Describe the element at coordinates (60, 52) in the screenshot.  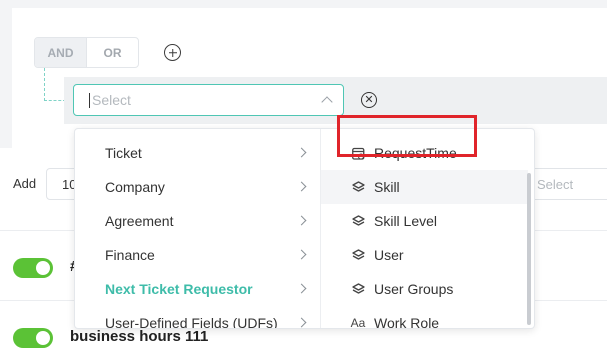
I see `and-button: AND` at that location.